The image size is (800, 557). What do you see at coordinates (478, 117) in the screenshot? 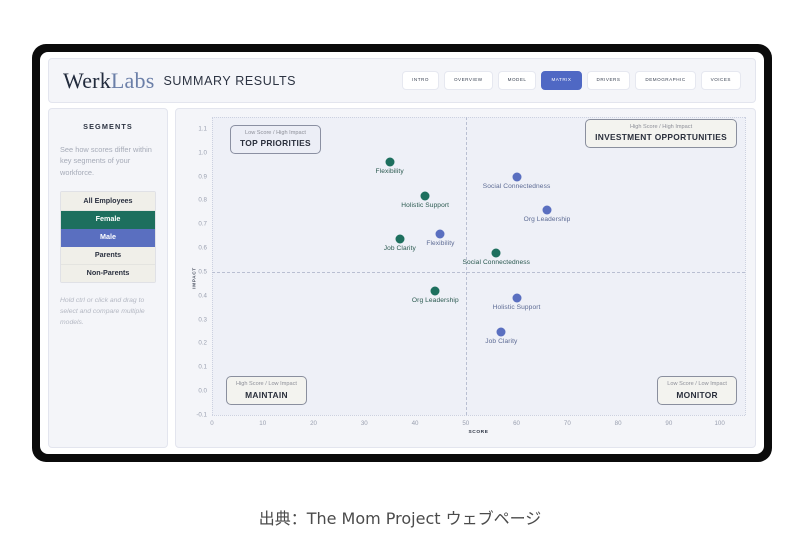
I see `plot-top-edge` at bounding box center [478, 117].